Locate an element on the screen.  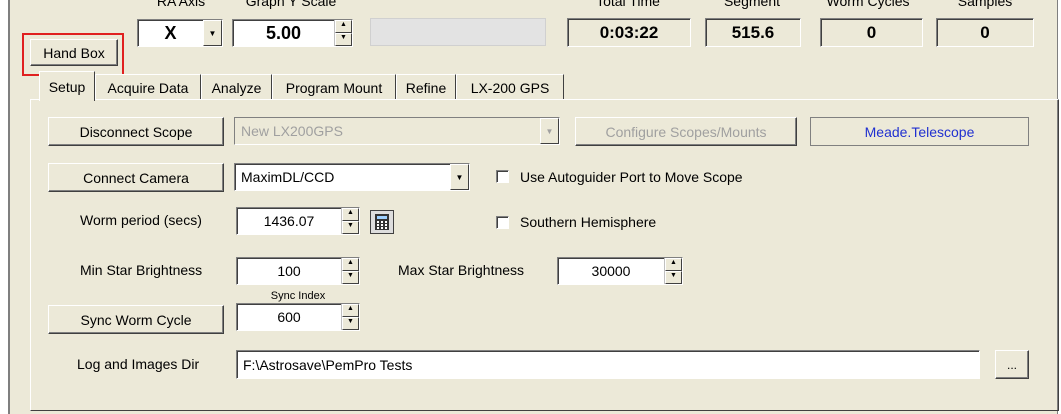
use-autoguider-label: Use Autoguider Port to Move Scope is located at coordinates (631, 177).